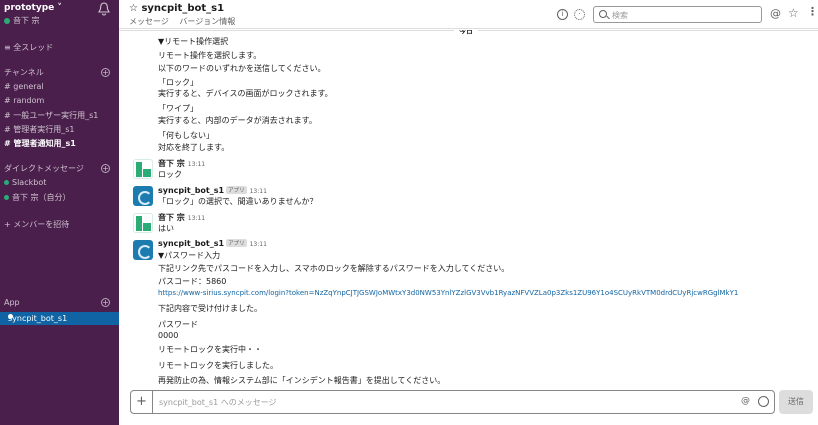  I want to click on message-text: ロック, so click(170, 174).